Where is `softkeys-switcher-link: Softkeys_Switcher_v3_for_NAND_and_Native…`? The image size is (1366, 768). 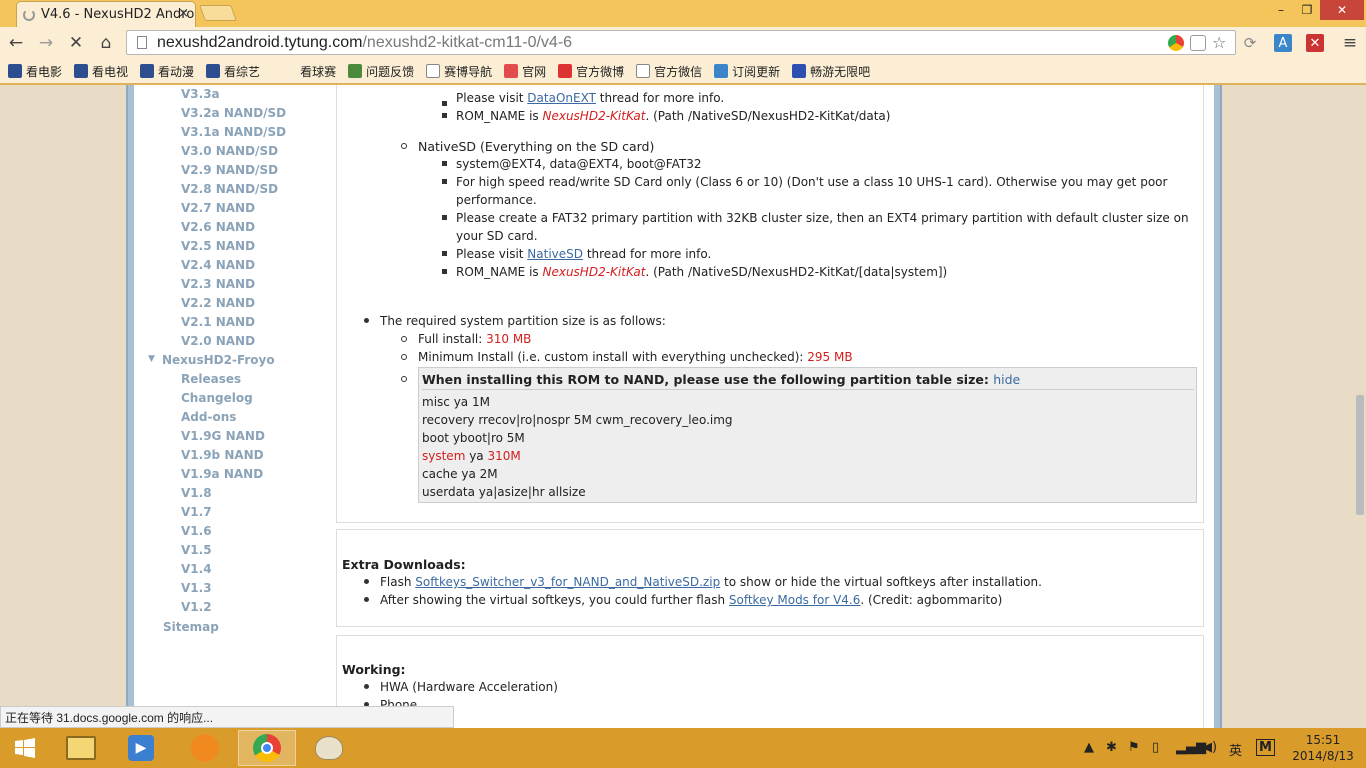
softkeys-switcher-link: Softkeys_Switcher_v3_for_NAND_and_Native… is located at coordinates (567, 582).